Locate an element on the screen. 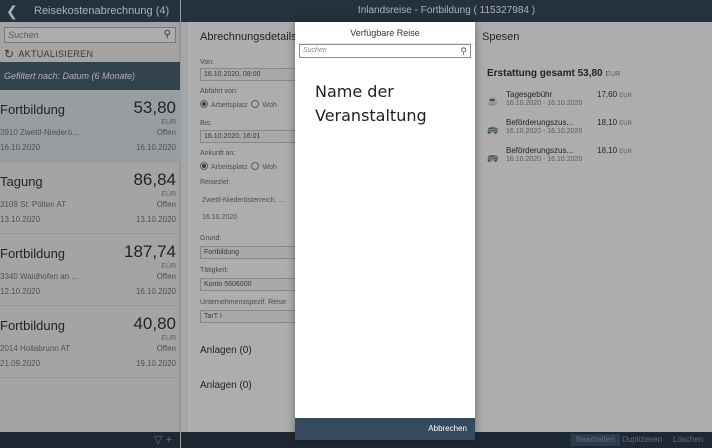 Image resolution: width=712 pixels, height=448 pixels. cancel-button: Abbrechen is located at coordinates (447, 429).